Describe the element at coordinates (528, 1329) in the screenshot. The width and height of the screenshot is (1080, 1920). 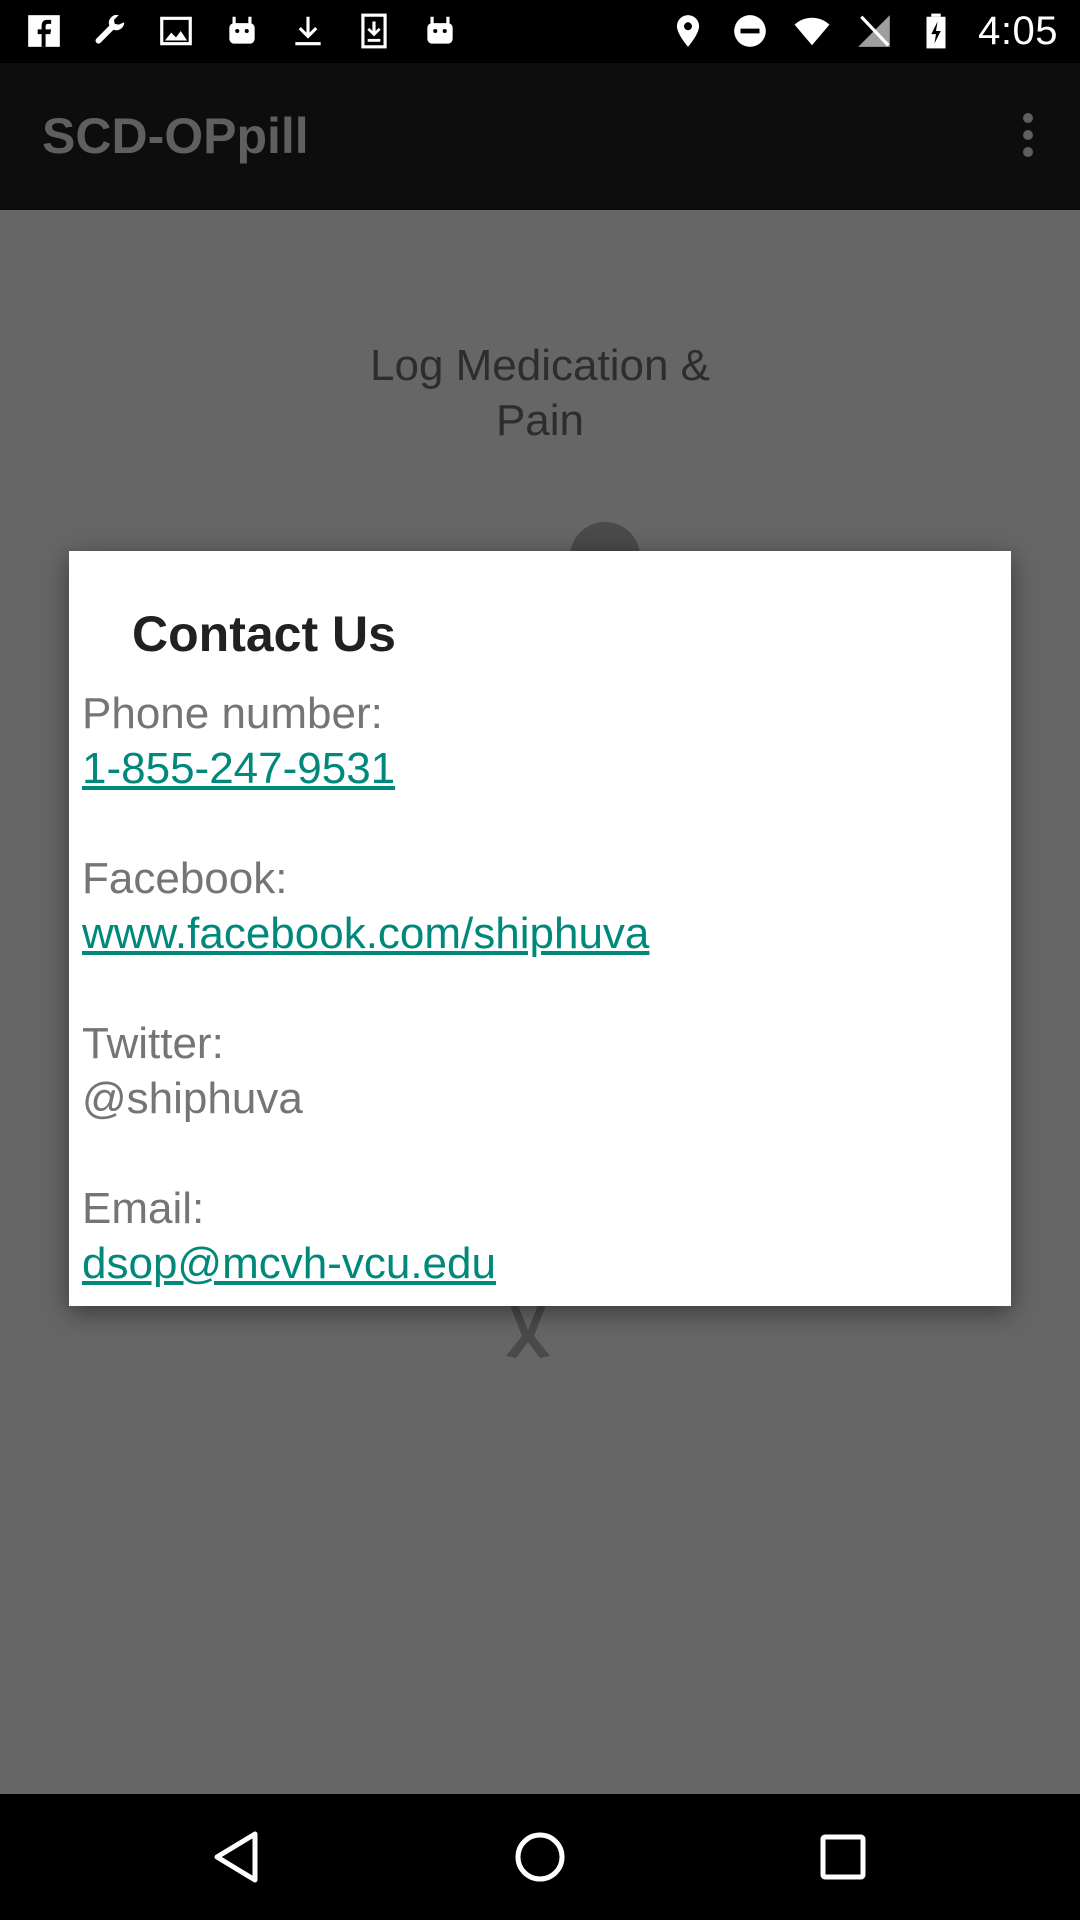
I see `figure-image` at that location.